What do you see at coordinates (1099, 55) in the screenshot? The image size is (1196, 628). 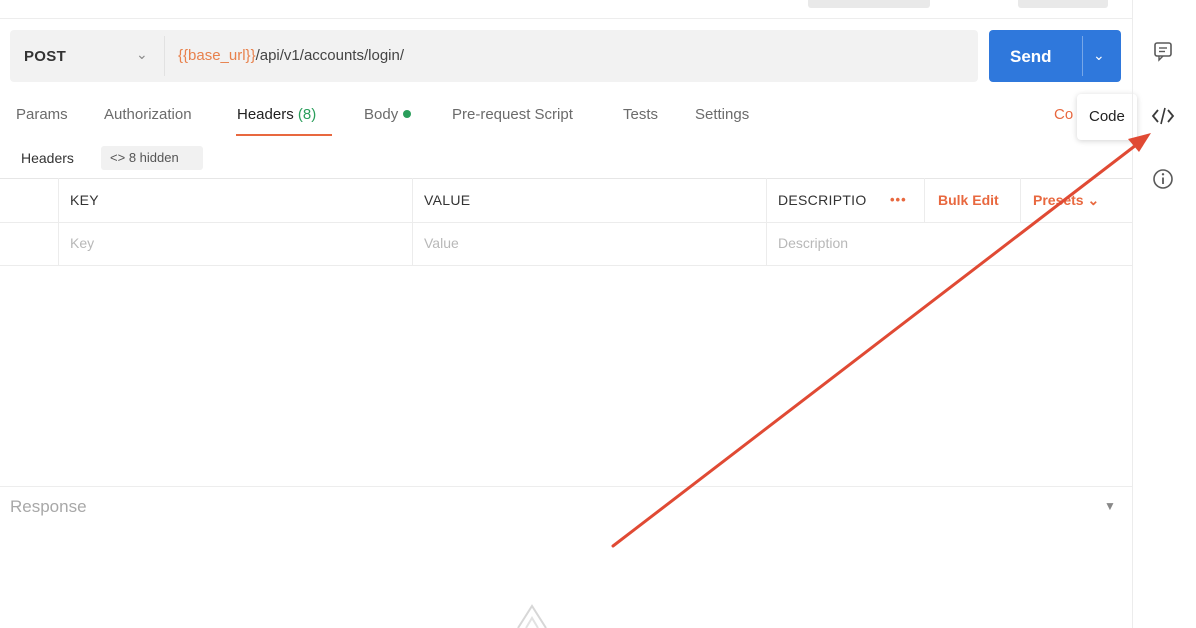 I see `send-options-chevron-icon: ⌄` at bounding box center [1099, 55].